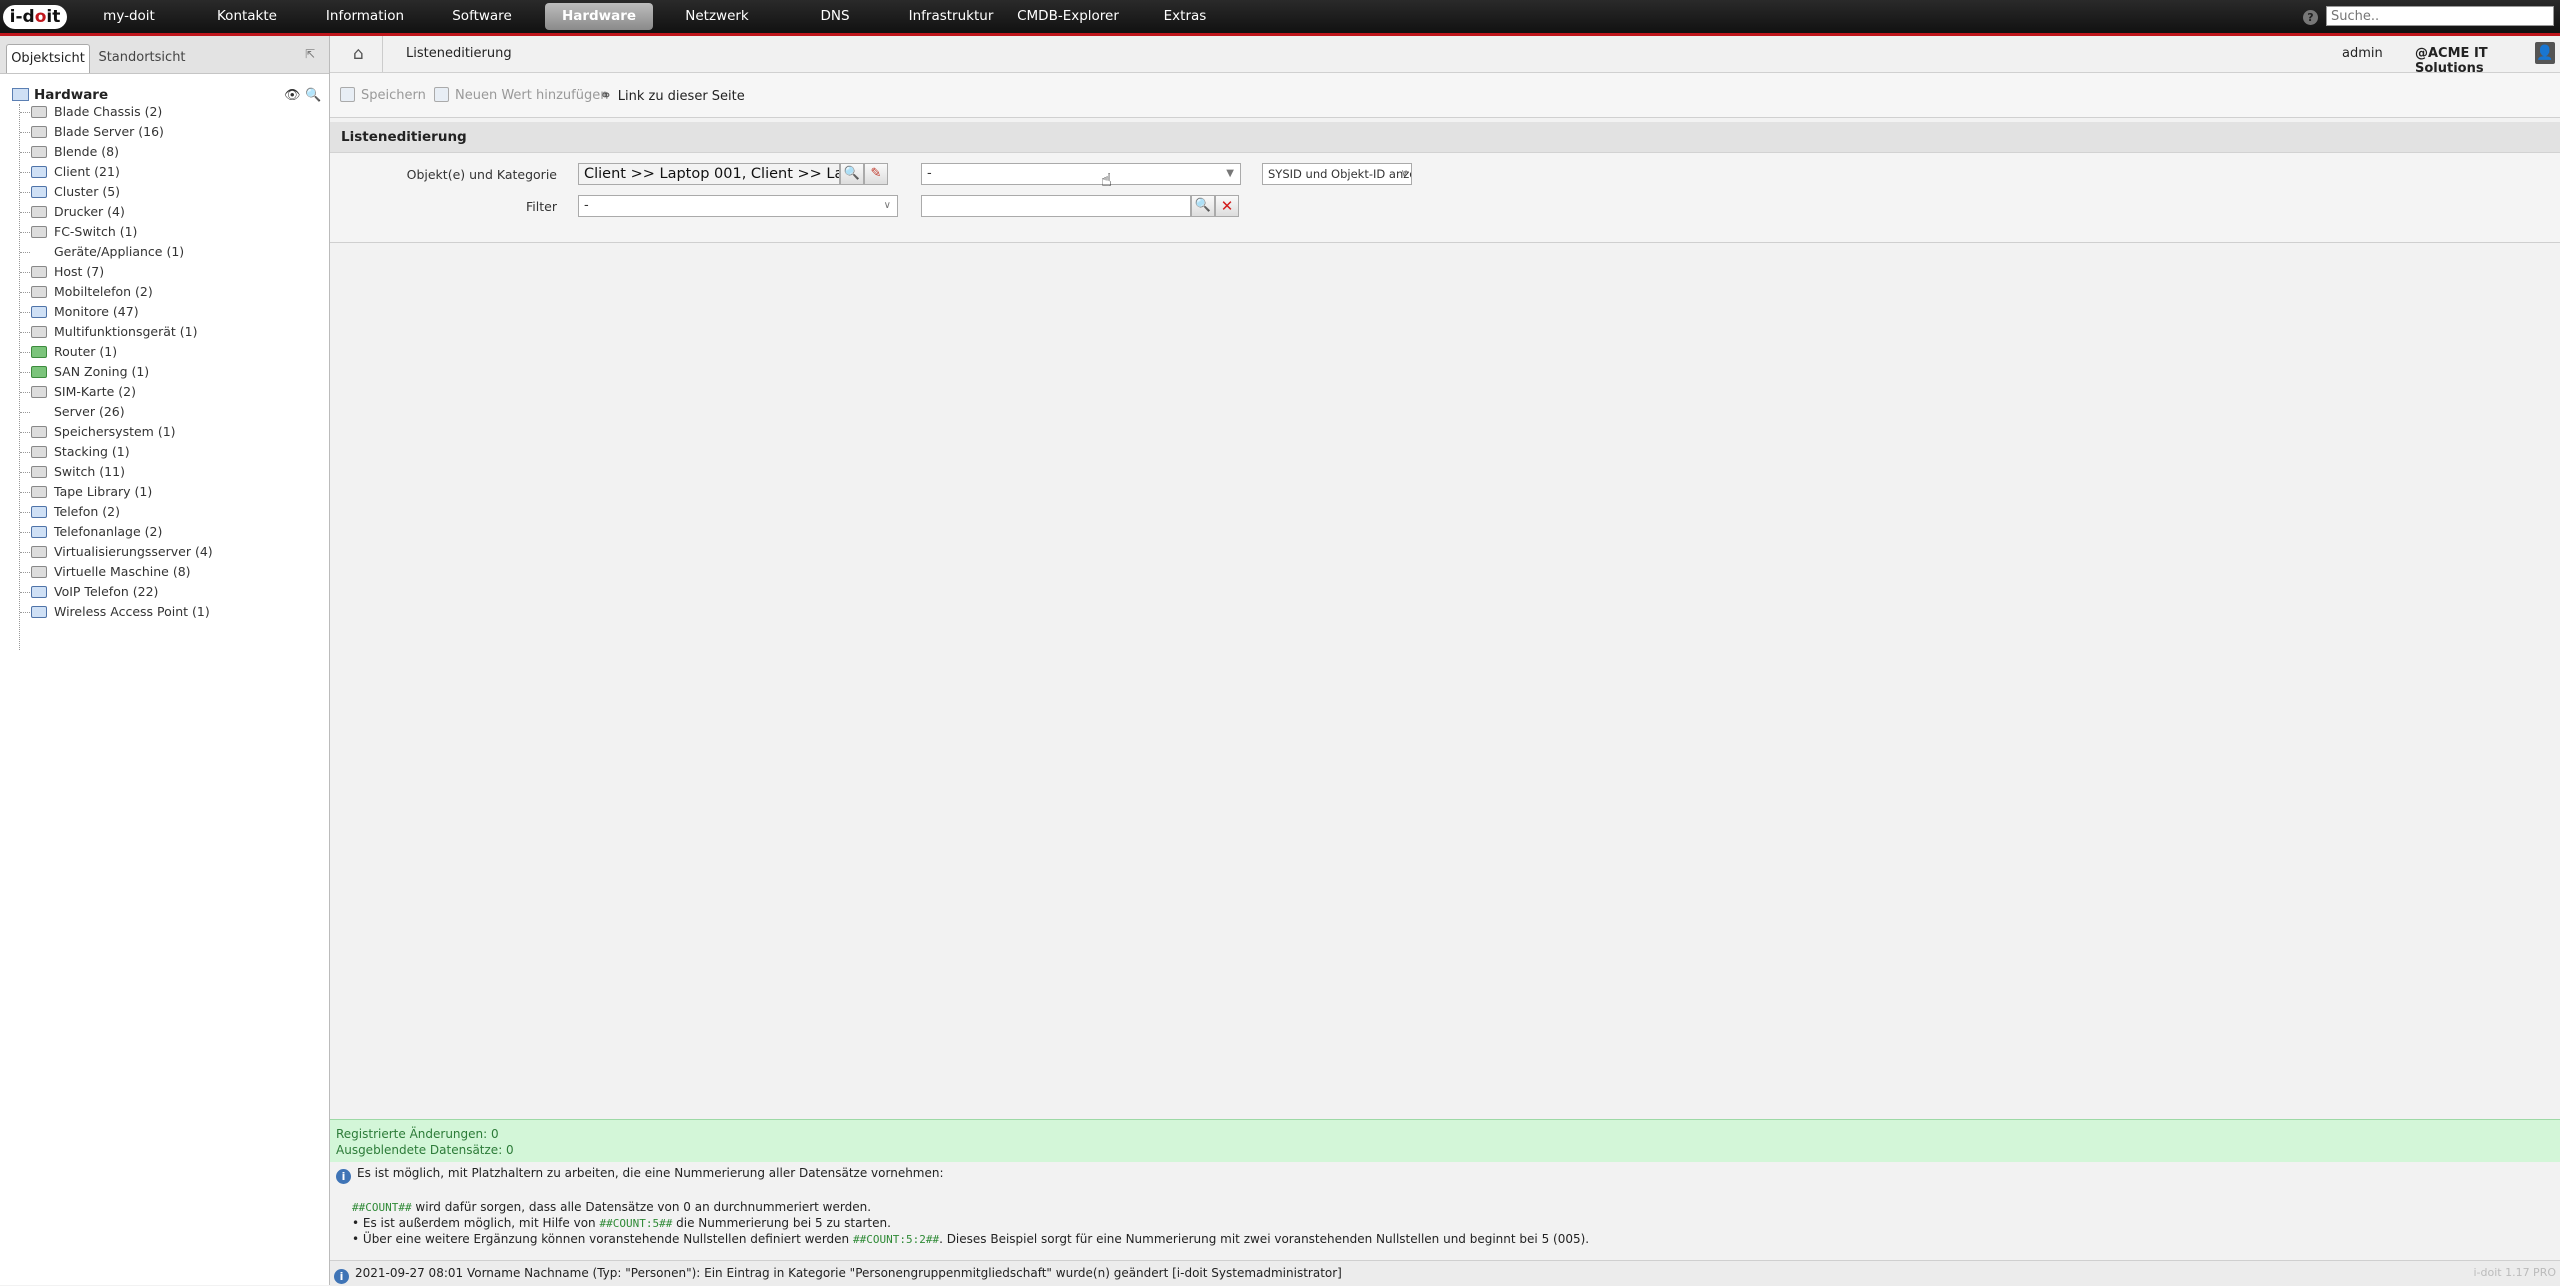 The height and width of the screenshot is (1286, 2560). I want to click on left-panel-tabs: Objektsicht Standortsicht ⇱, so click(164, 55).